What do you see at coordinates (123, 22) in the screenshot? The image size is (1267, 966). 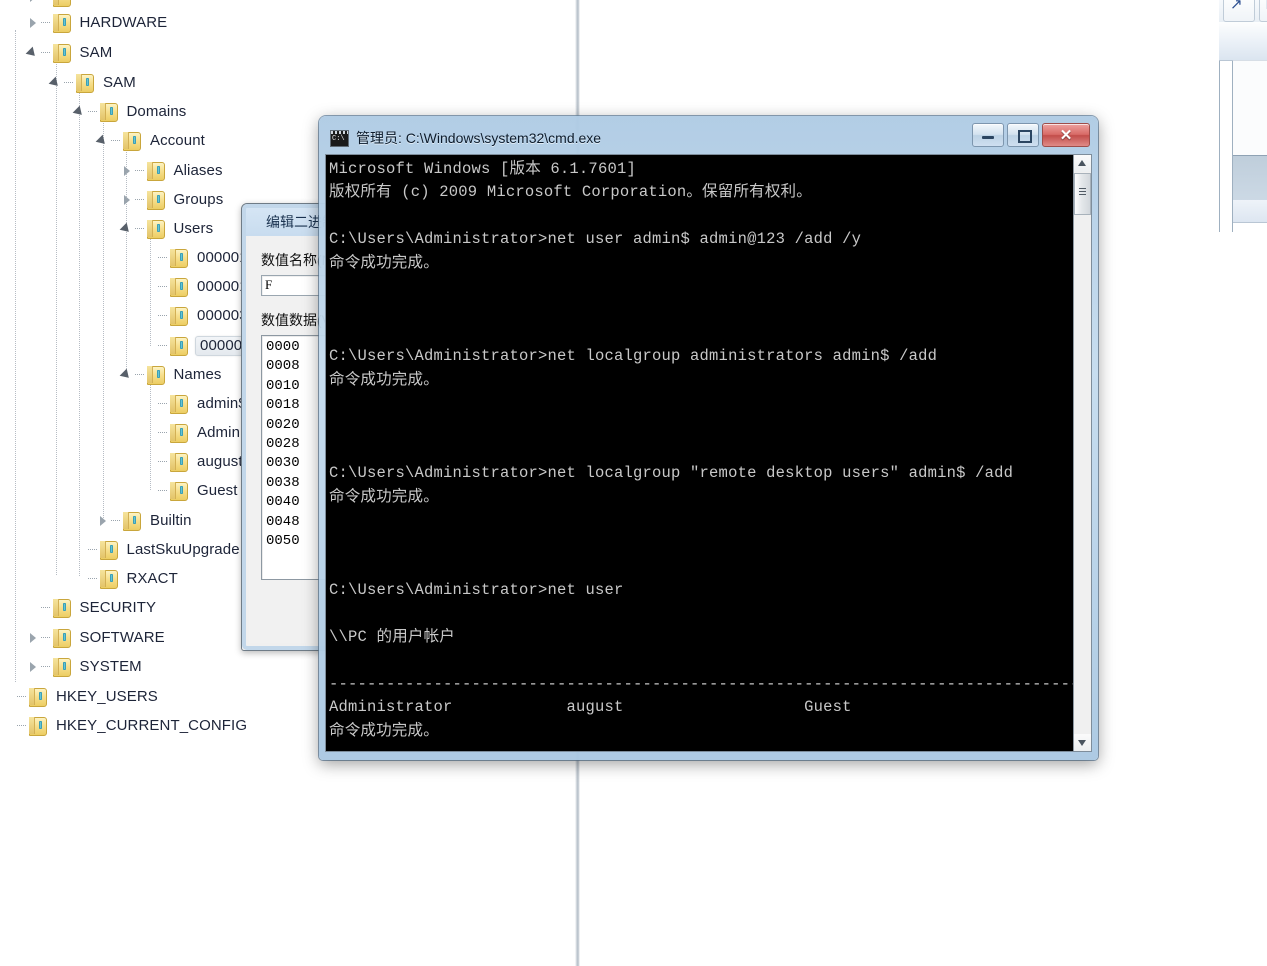 I see `tree-item-label: HARDWARE` at bounding box center [123, 22].